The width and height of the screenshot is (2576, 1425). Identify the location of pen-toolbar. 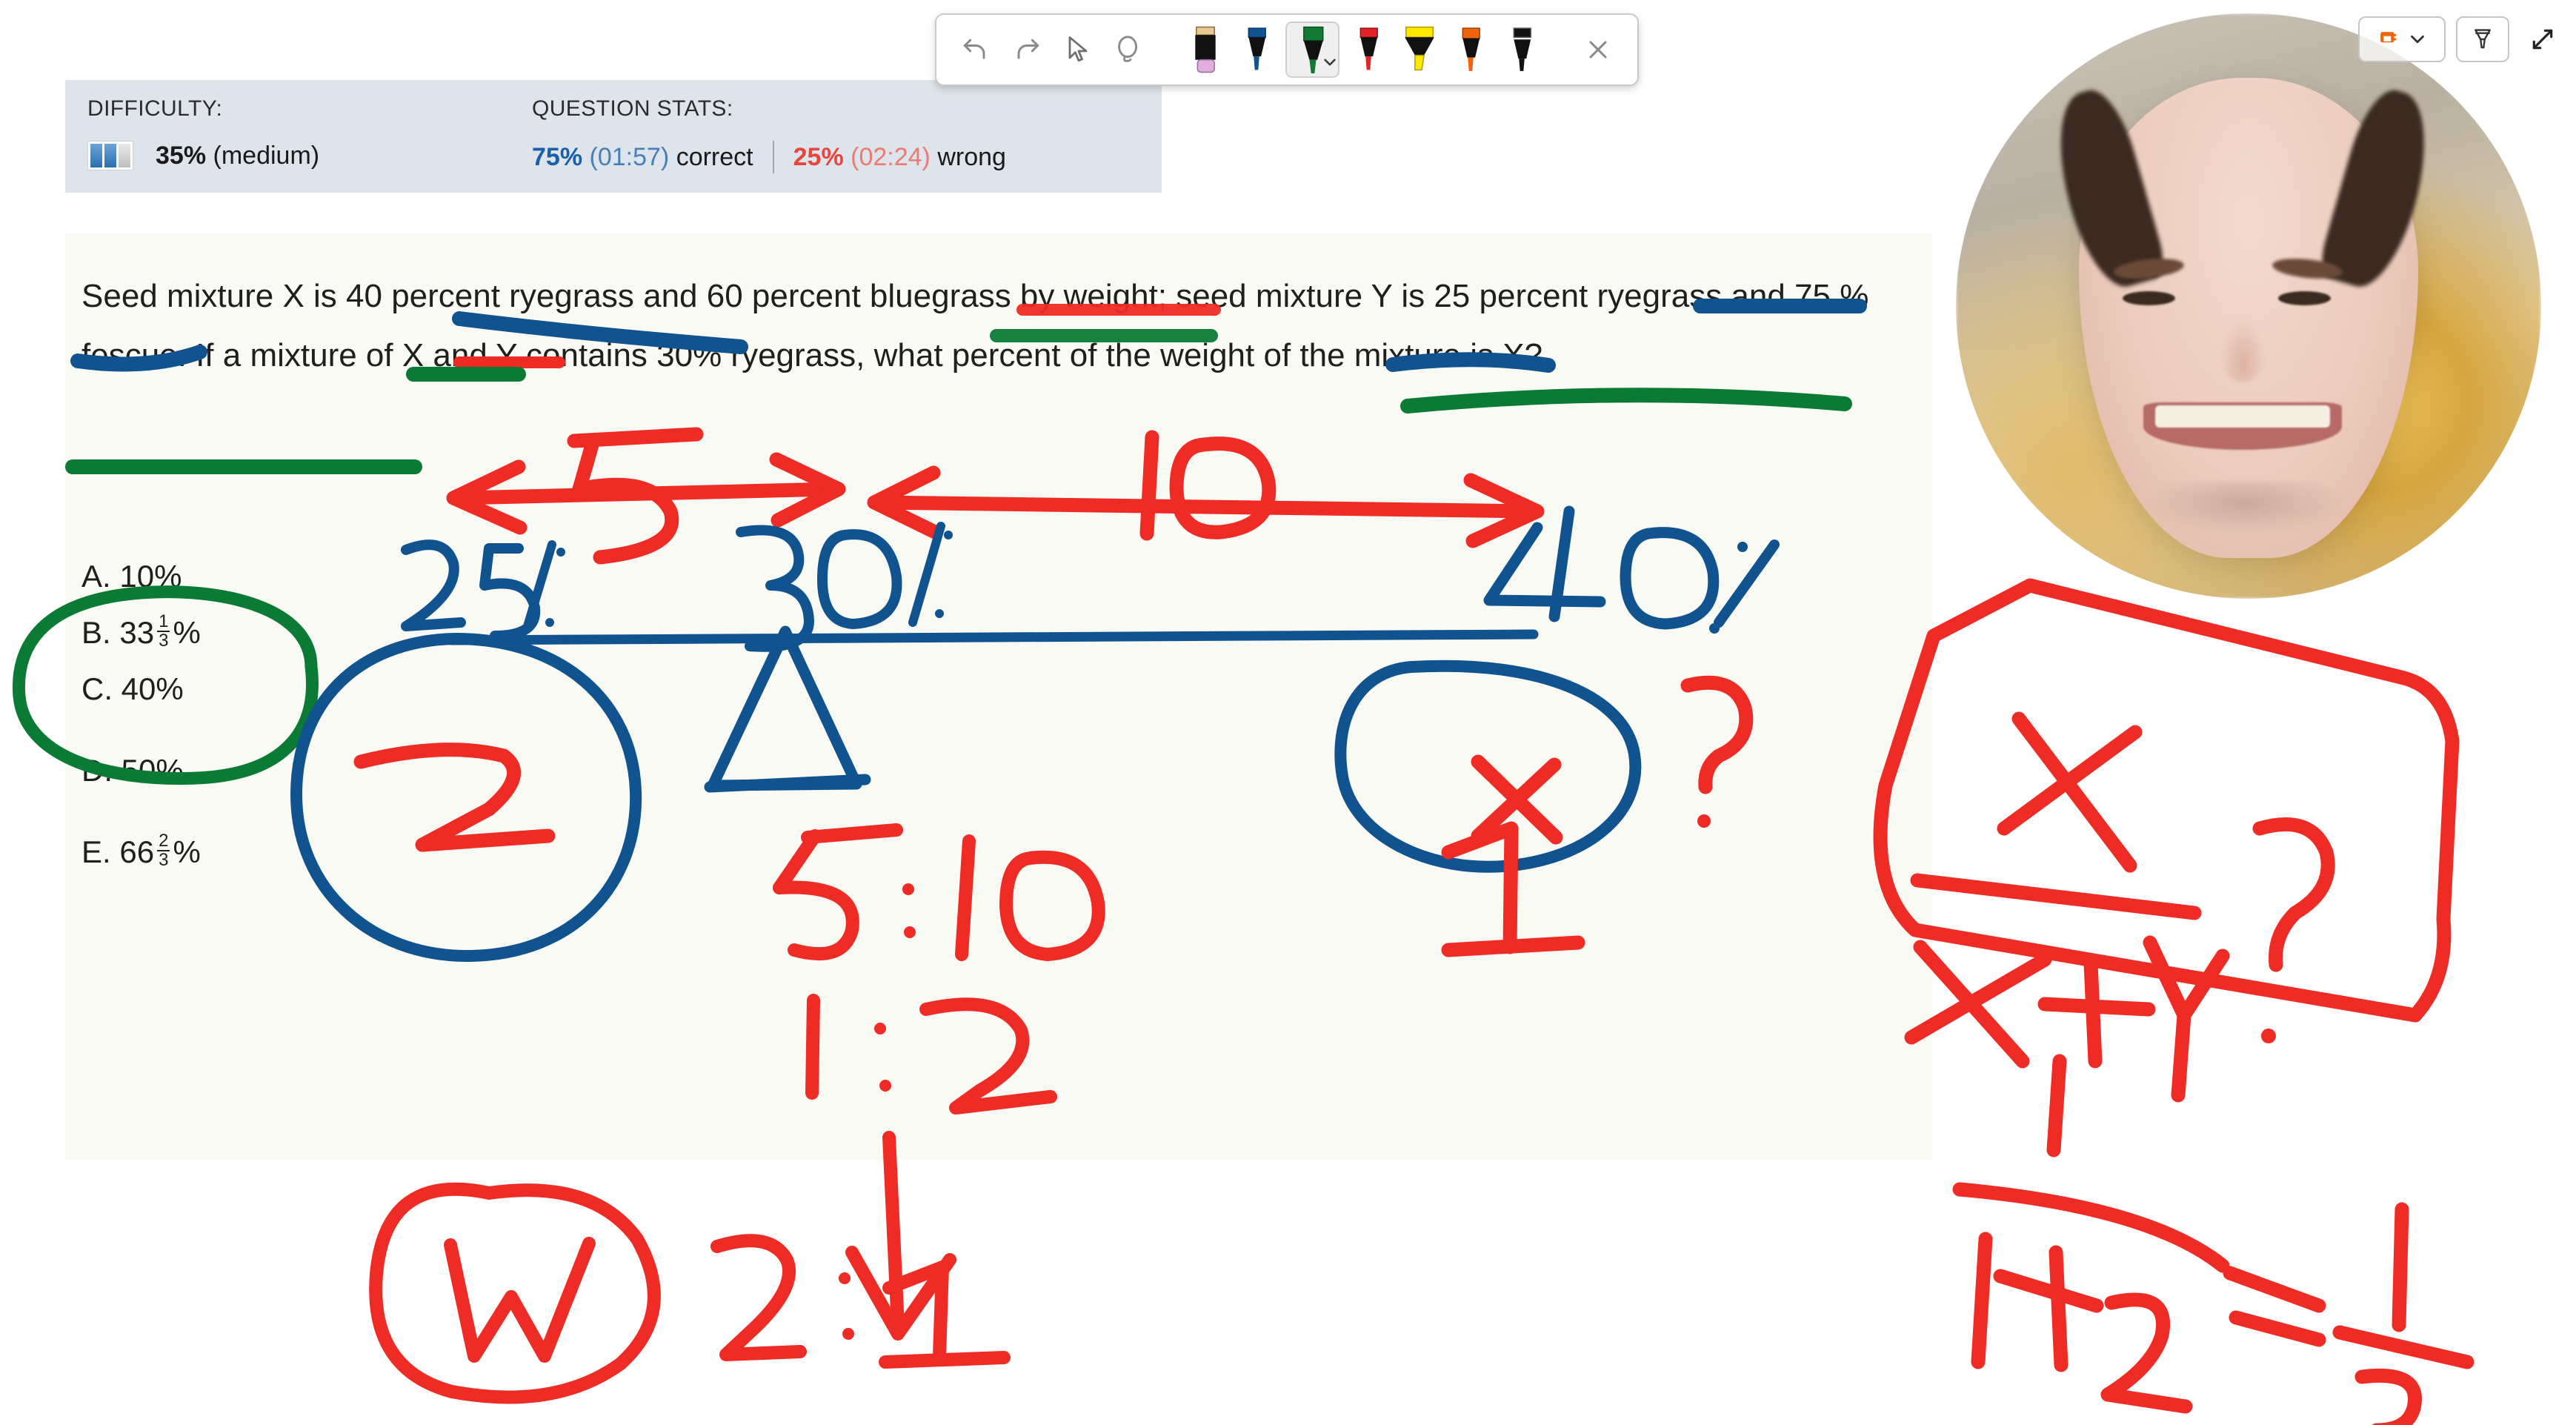
(1287, 49).